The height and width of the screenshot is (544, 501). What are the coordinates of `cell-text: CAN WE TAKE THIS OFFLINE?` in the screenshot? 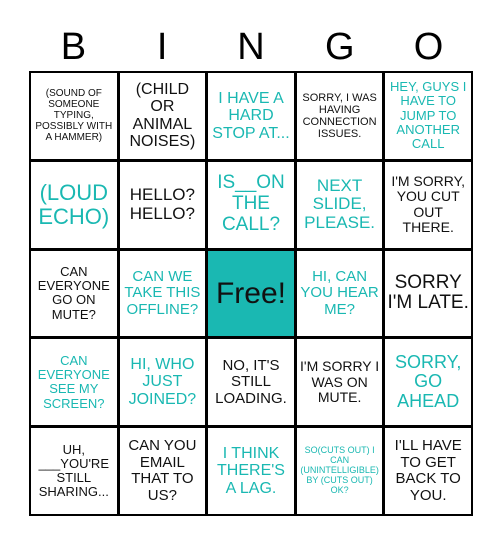 It's located at (162, 292).